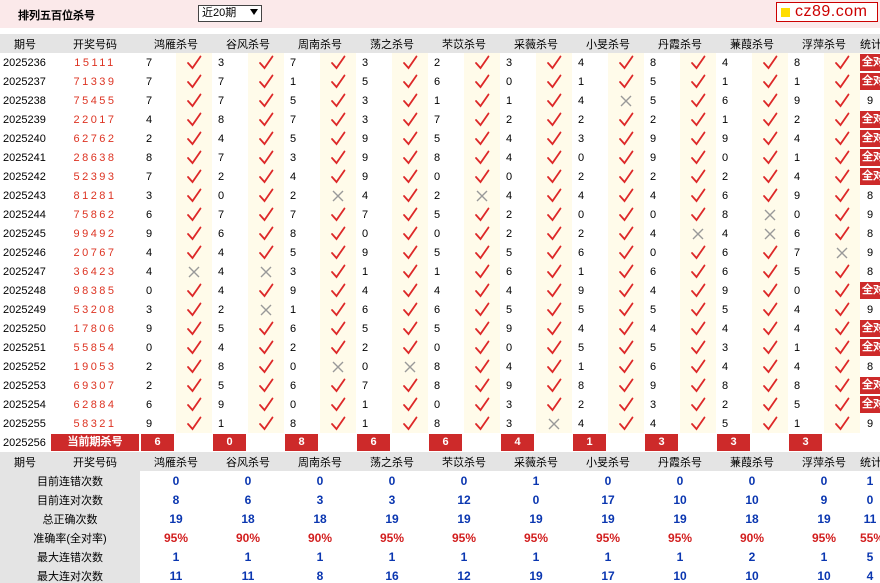  Describe the element at coordinates (870, 62) in the screenshot. I see `stat-cell: 全对` at that location.